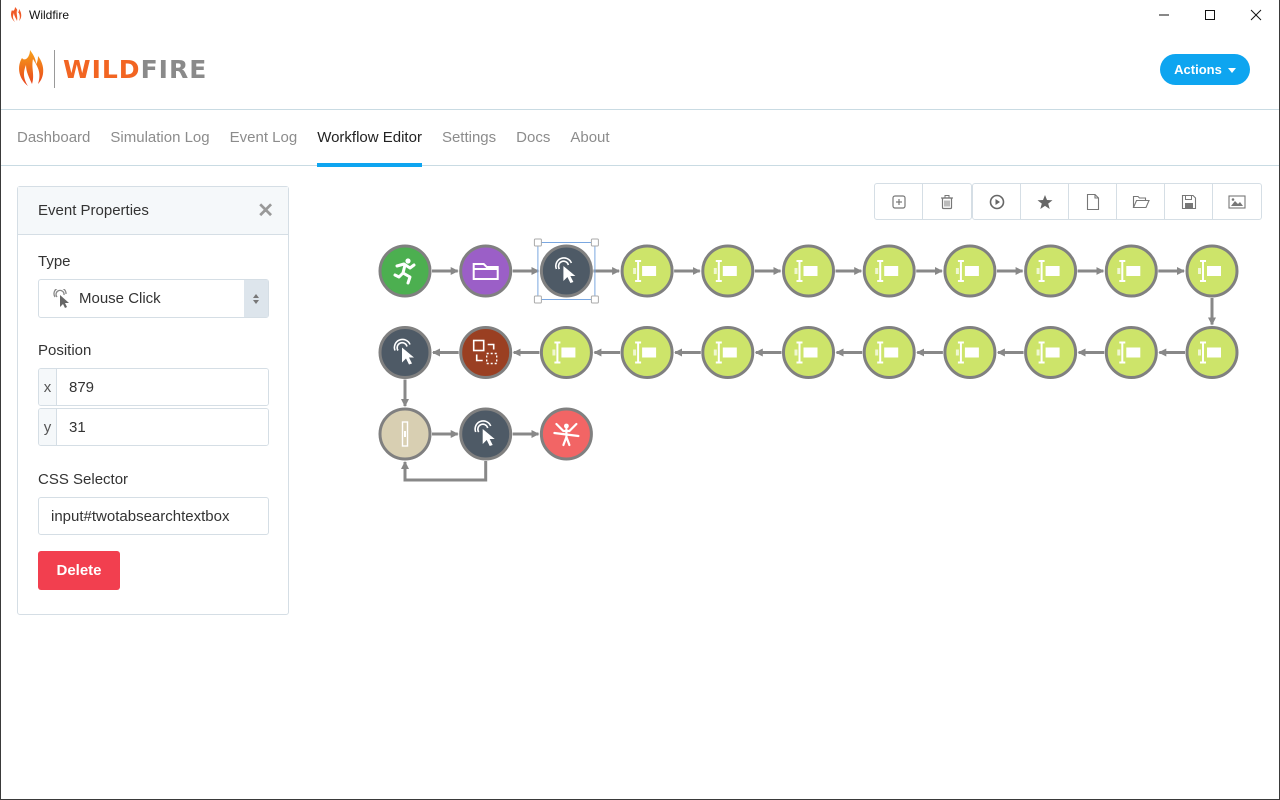  What do you see at coordinates (153, 516) in the screenshot?
I see `css-selector-input` at bounding box center [153, 516].